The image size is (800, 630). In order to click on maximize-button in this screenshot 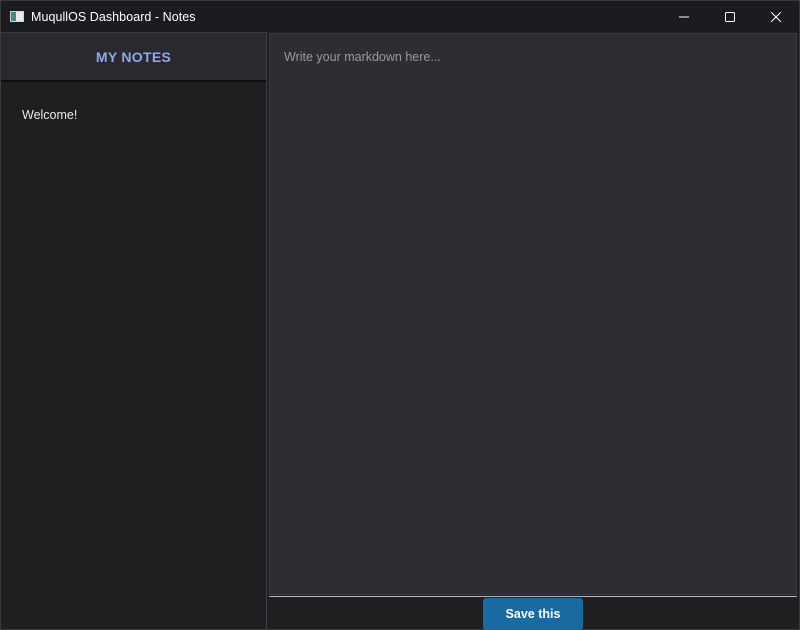, I will do `click(730, 16)`.